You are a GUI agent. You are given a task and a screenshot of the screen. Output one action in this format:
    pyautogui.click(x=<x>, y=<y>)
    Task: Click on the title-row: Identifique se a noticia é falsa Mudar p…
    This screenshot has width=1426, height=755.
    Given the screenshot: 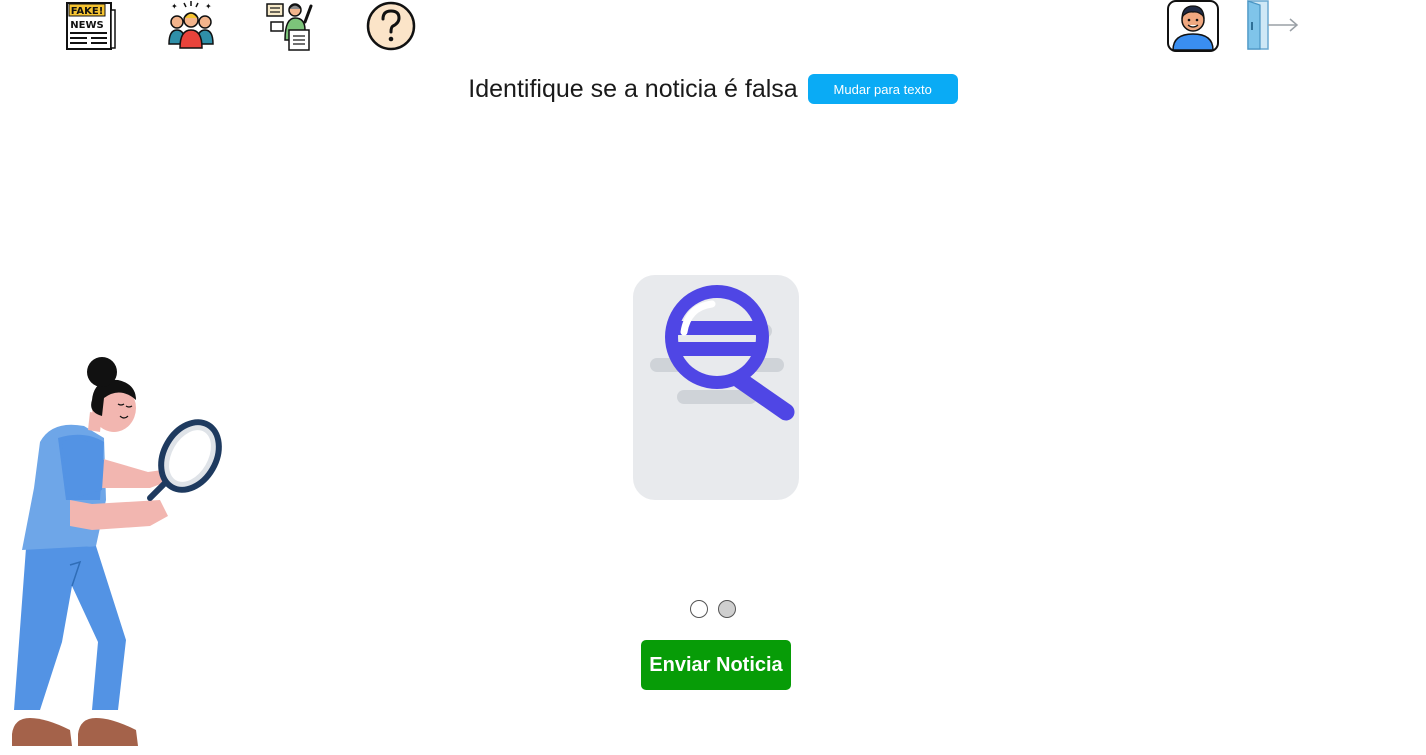 What is the action you would take?
    pyautogui.click(x=713, y=89)
    